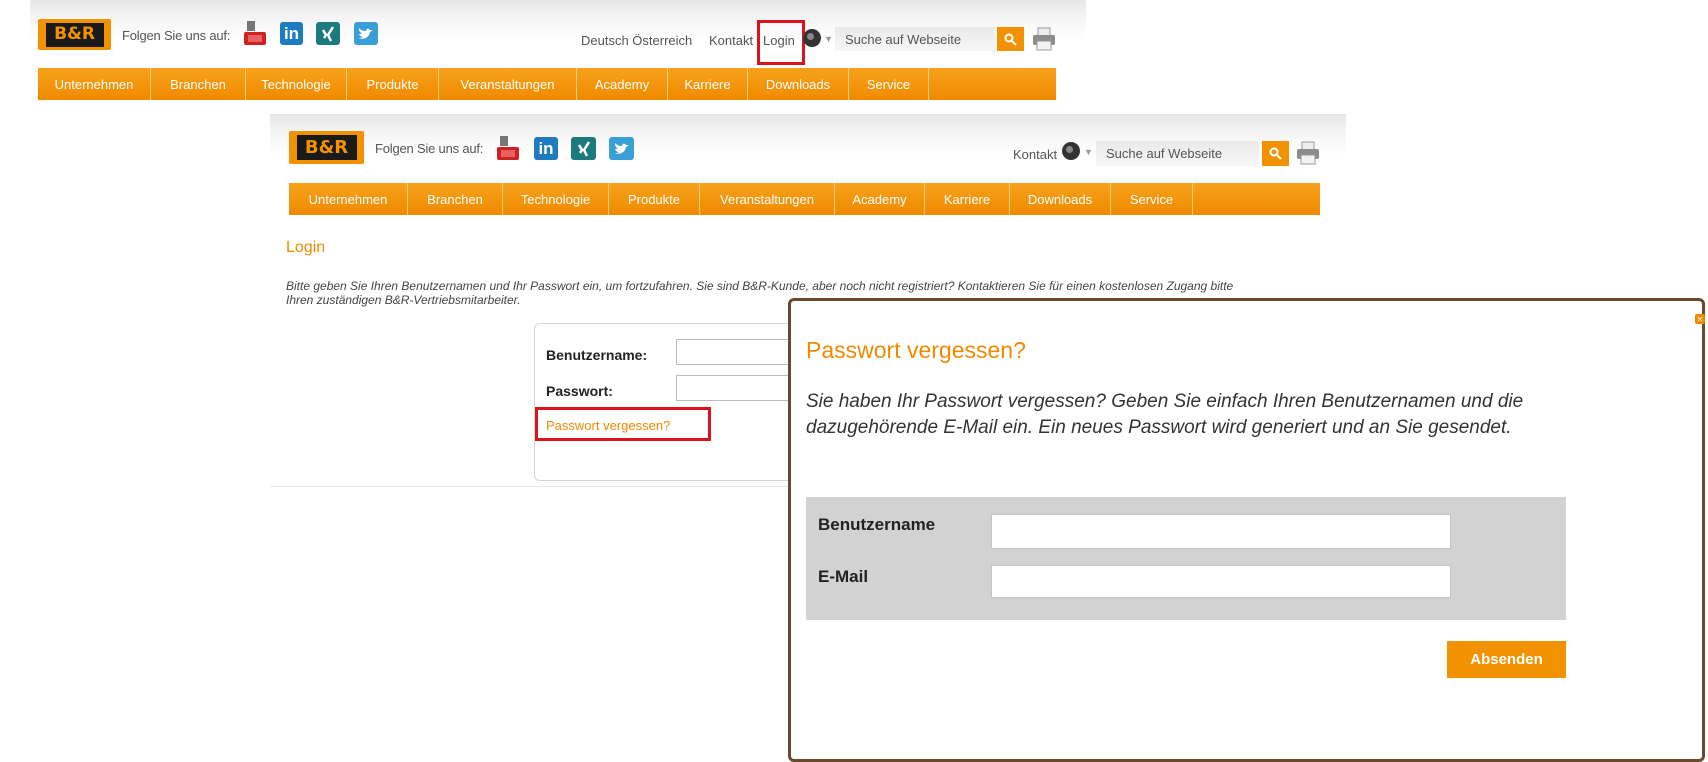  Describe the element at coordinates (880, 199) in the screenshot. I see `nav-item-academy-2: Academy` at that location.